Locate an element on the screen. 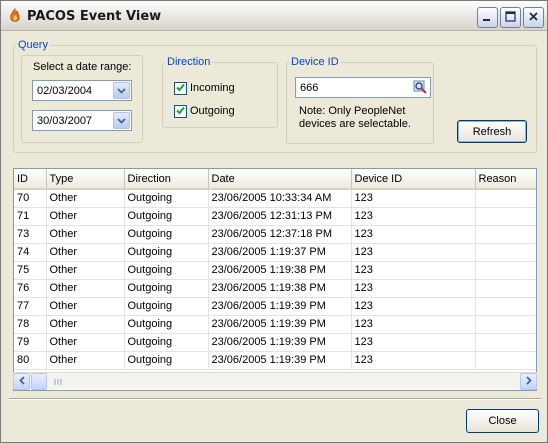 The image size is (548, 443). cell-id: 73 is located at coordinates (30, 234).